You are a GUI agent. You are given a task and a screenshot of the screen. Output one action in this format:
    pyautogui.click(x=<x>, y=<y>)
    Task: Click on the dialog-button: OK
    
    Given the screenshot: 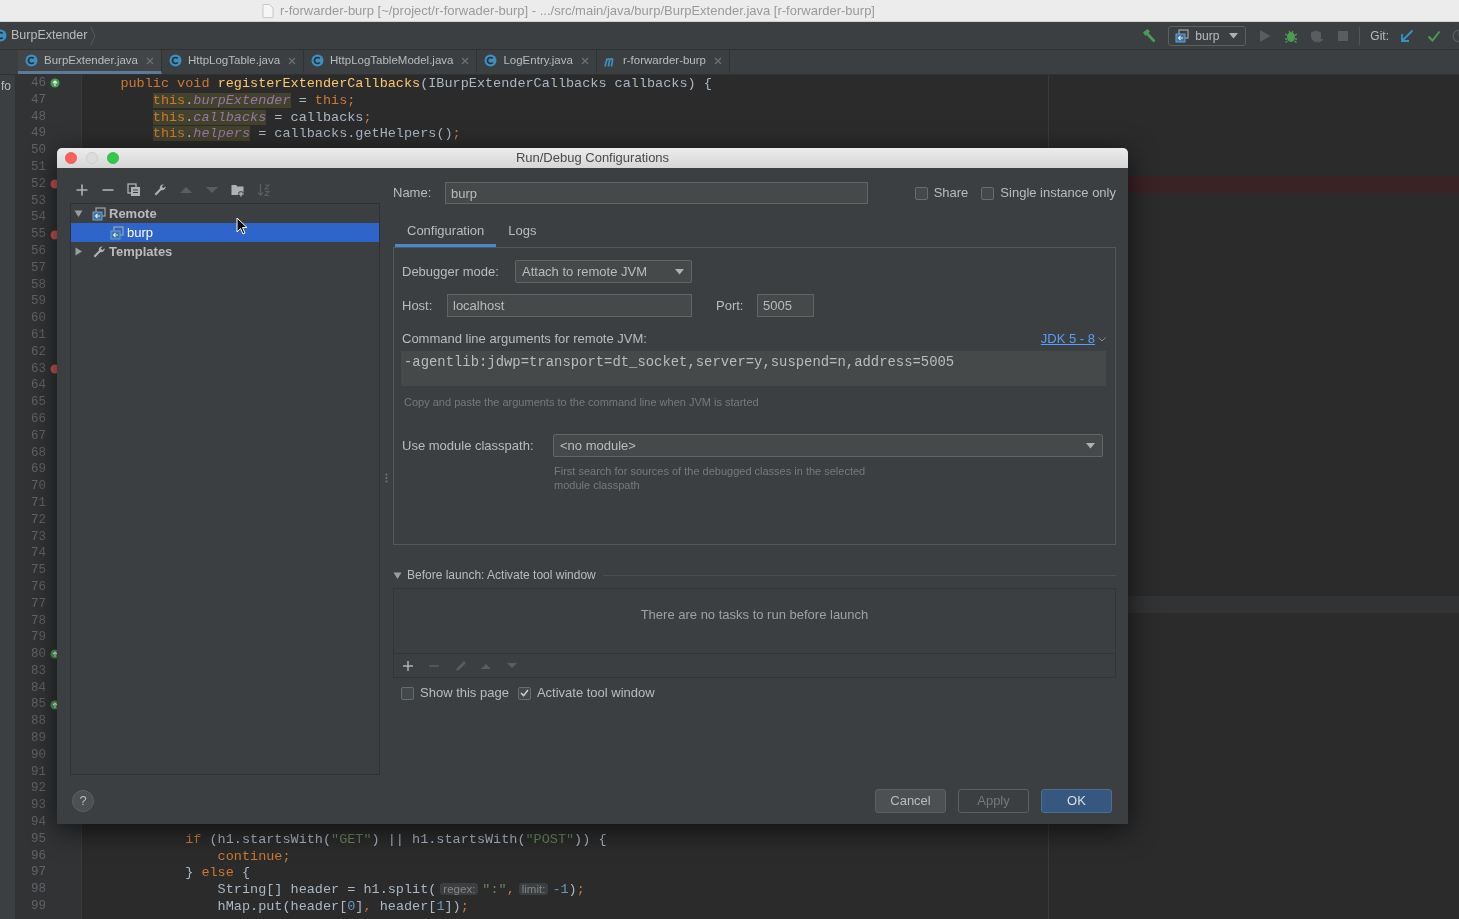 What is the action you would take?
    pyautogui.click(x=1076, y=801)
    